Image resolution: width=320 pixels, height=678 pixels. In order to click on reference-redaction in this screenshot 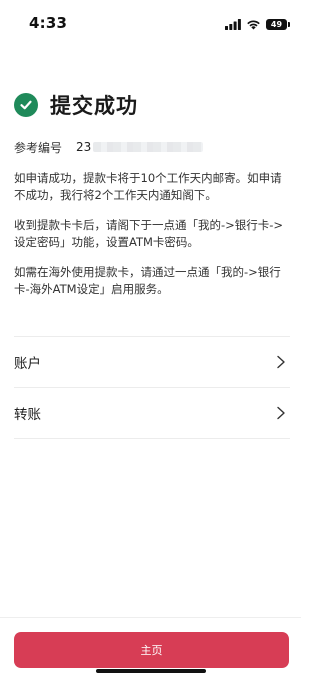, I will do `click(148, 147)`.